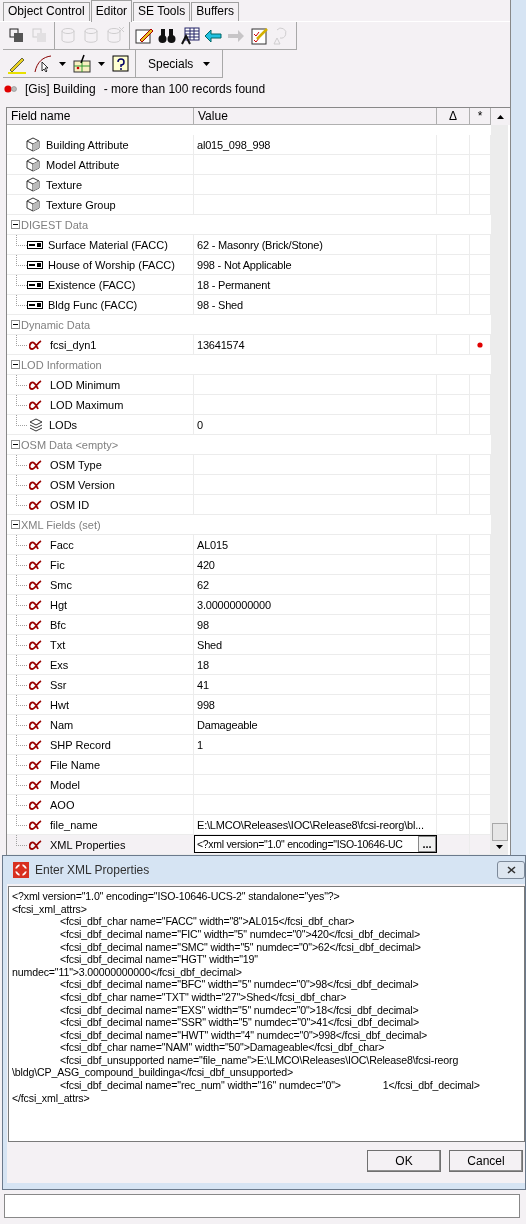 This screenshot has width=526, height=1224. What do you see at coordinates (88, 844) in the screenshot?
I see `field-name: XML Properties` at bounding box center [88, 844].